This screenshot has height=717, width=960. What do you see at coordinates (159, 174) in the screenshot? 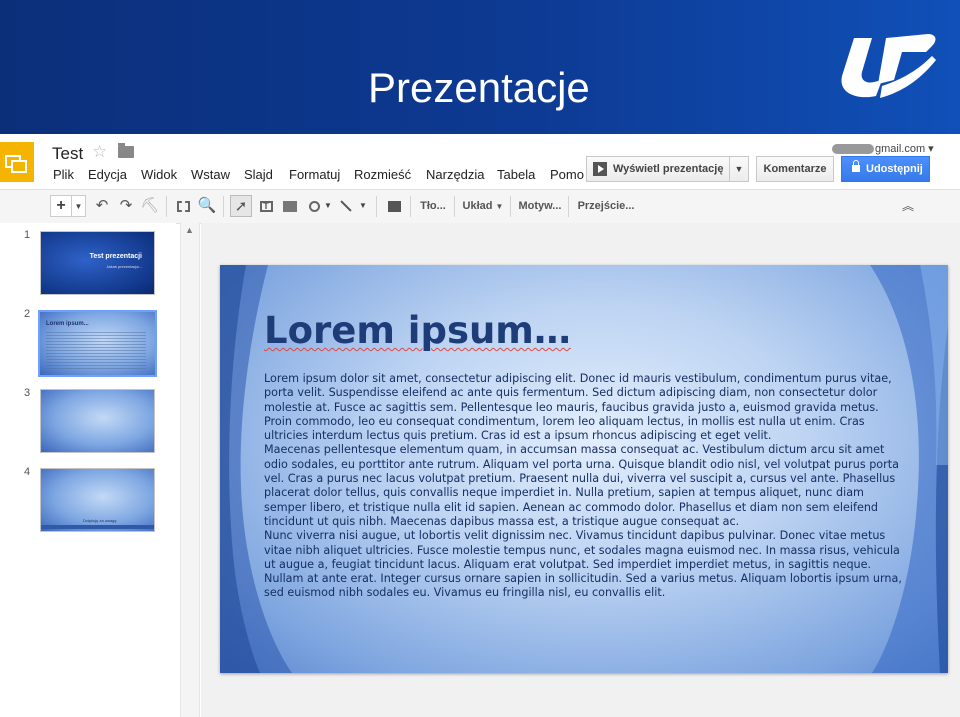
I see `menu-view: Widok` at bounding box center [159, 174].